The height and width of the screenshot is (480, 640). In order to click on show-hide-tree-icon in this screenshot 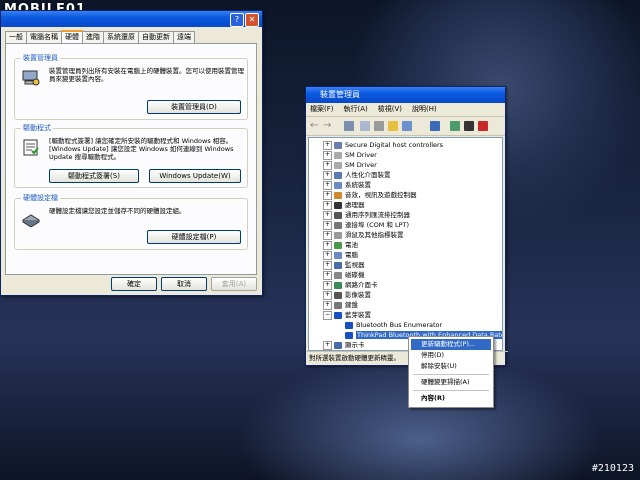, I will do `click(349, 126)`.